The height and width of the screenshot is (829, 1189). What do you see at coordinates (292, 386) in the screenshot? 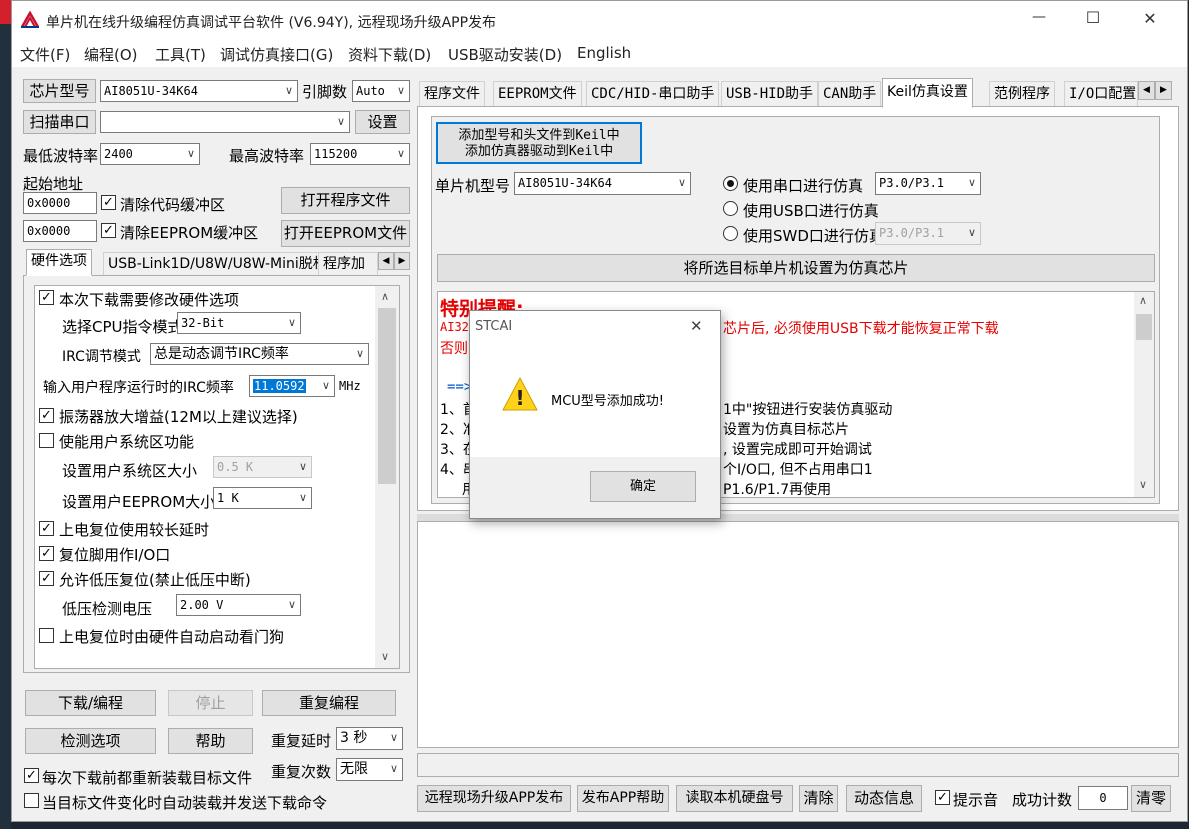
I see `irc-frequency-select: 11.0592 ∨` at bounding box center [292, 386].